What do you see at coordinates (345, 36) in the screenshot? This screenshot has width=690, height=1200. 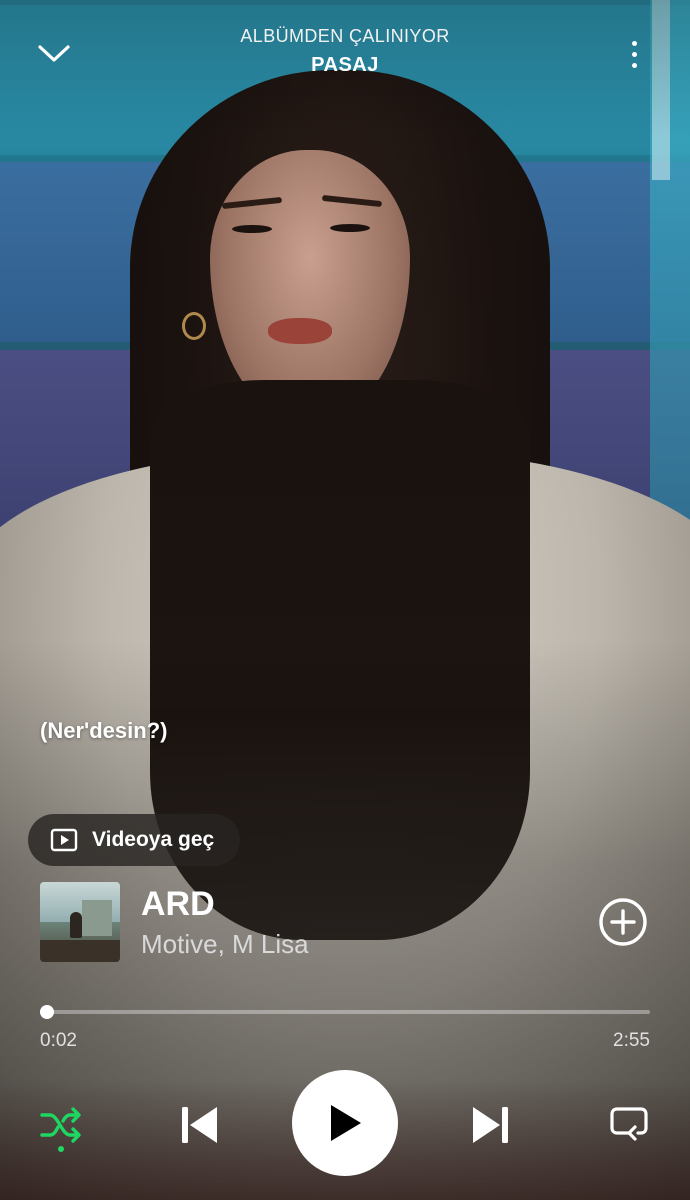 I see `context-label: ALBÜMDEN ÇALINIYOR` at bounding box center [345, 36].